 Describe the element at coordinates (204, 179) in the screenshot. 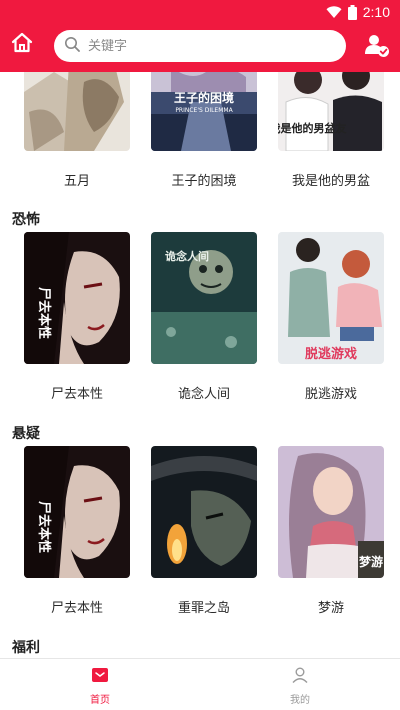

I see `comic-title: 王子的困境` at that location.